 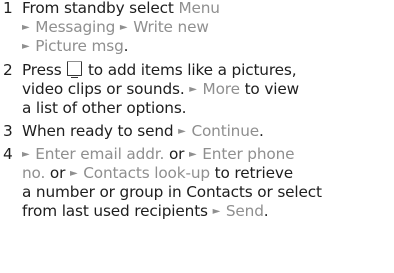 I want to click on step-4-line-3: a number or group in Contacts or select, so click(x=208, y=192).